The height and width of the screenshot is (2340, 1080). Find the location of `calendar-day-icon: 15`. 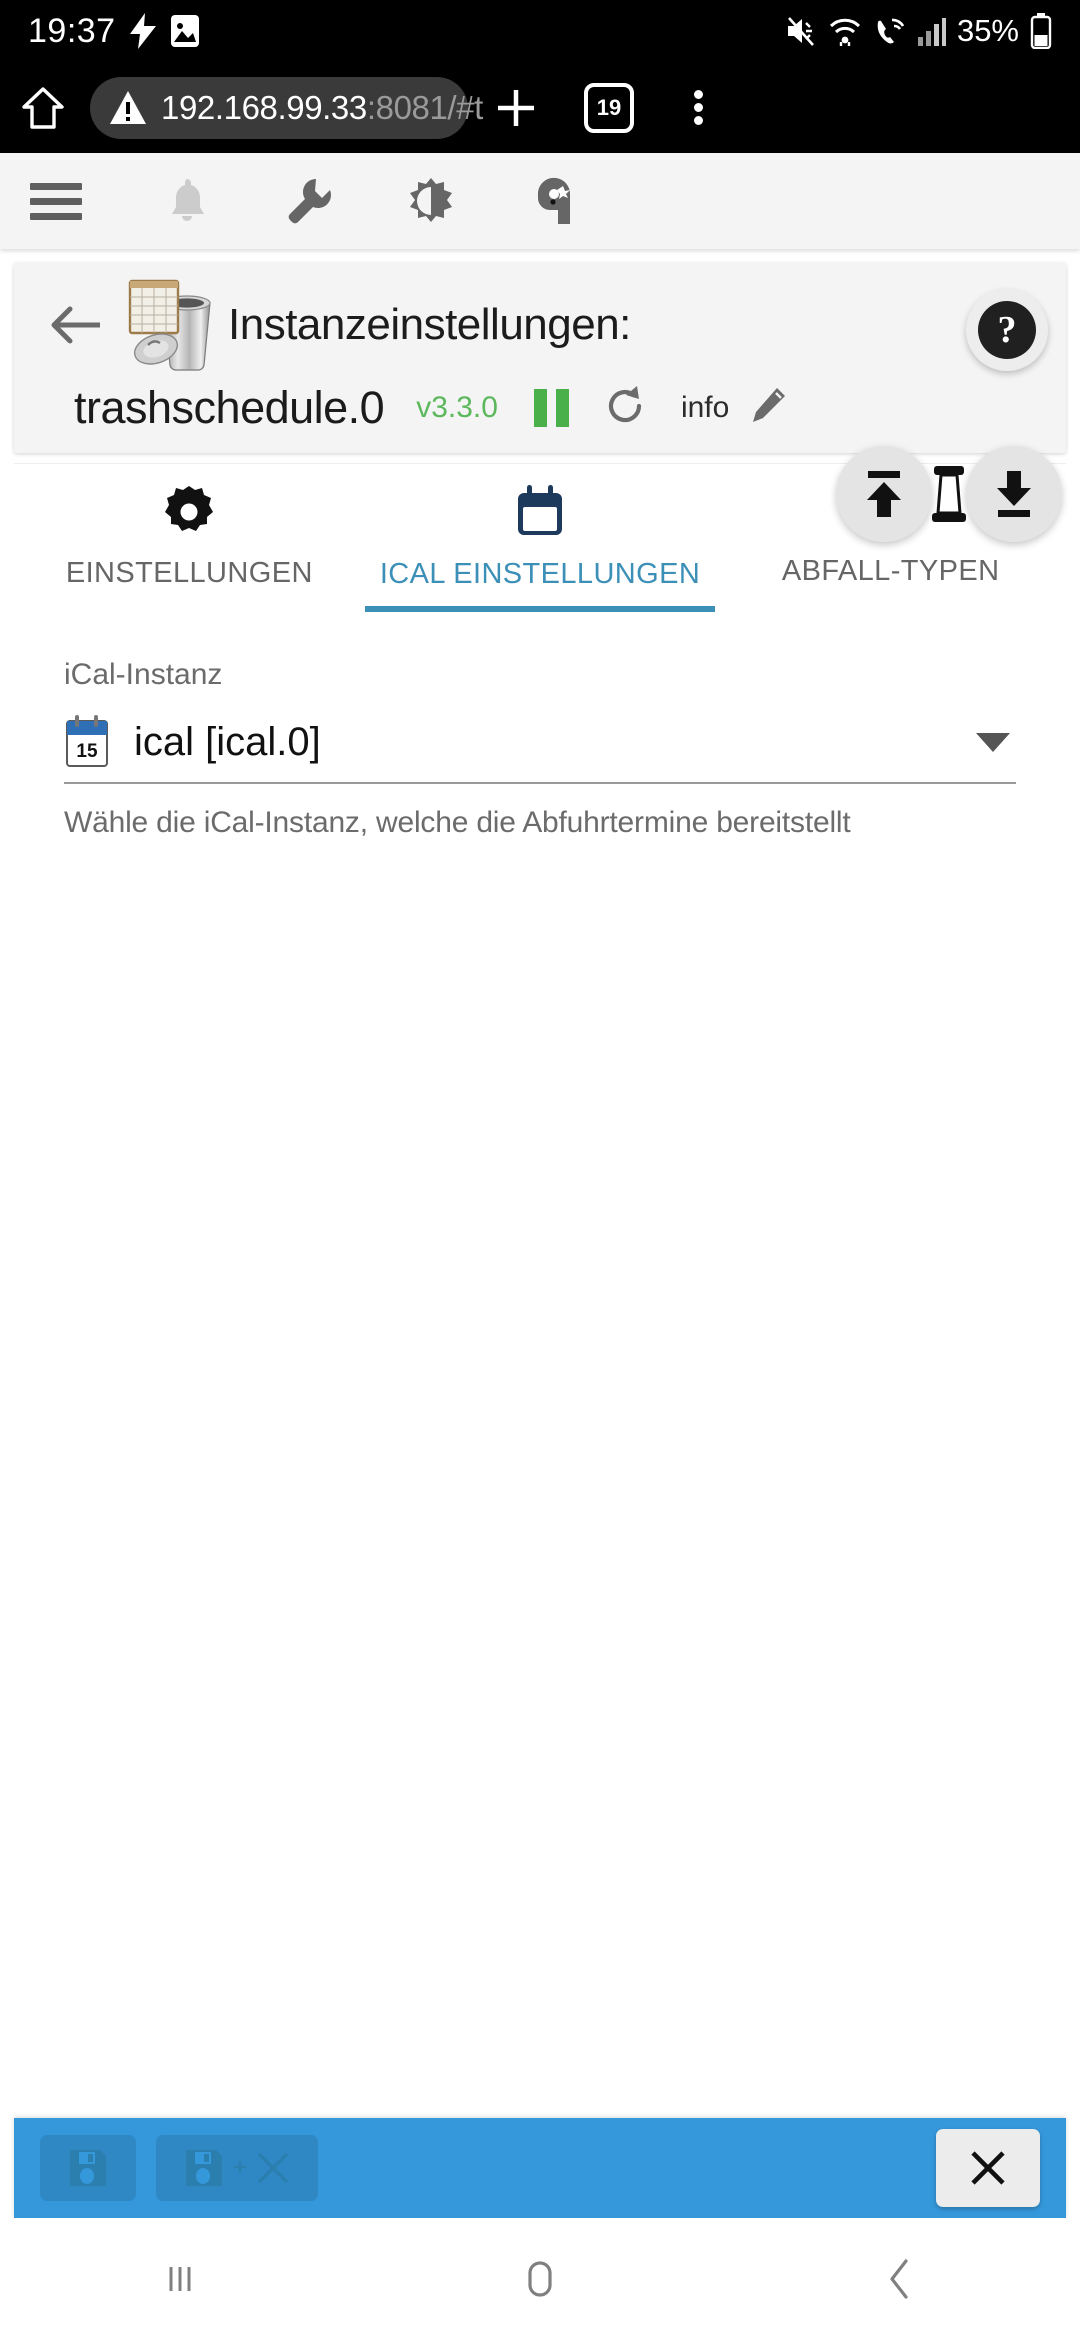

calendar-day-icon: 15 is located at coordinates (89, 742).